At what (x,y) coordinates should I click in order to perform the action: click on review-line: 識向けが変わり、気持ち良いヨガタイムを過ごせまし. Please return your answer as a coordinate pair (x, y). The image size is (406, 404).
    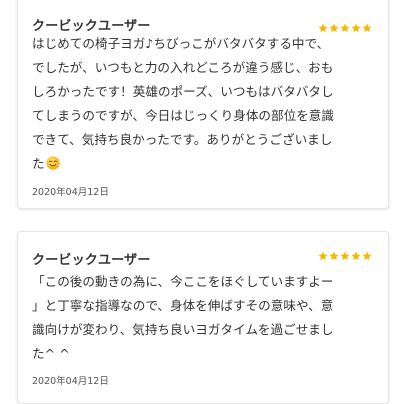
    Looking at the image, I should click on (183, 329).